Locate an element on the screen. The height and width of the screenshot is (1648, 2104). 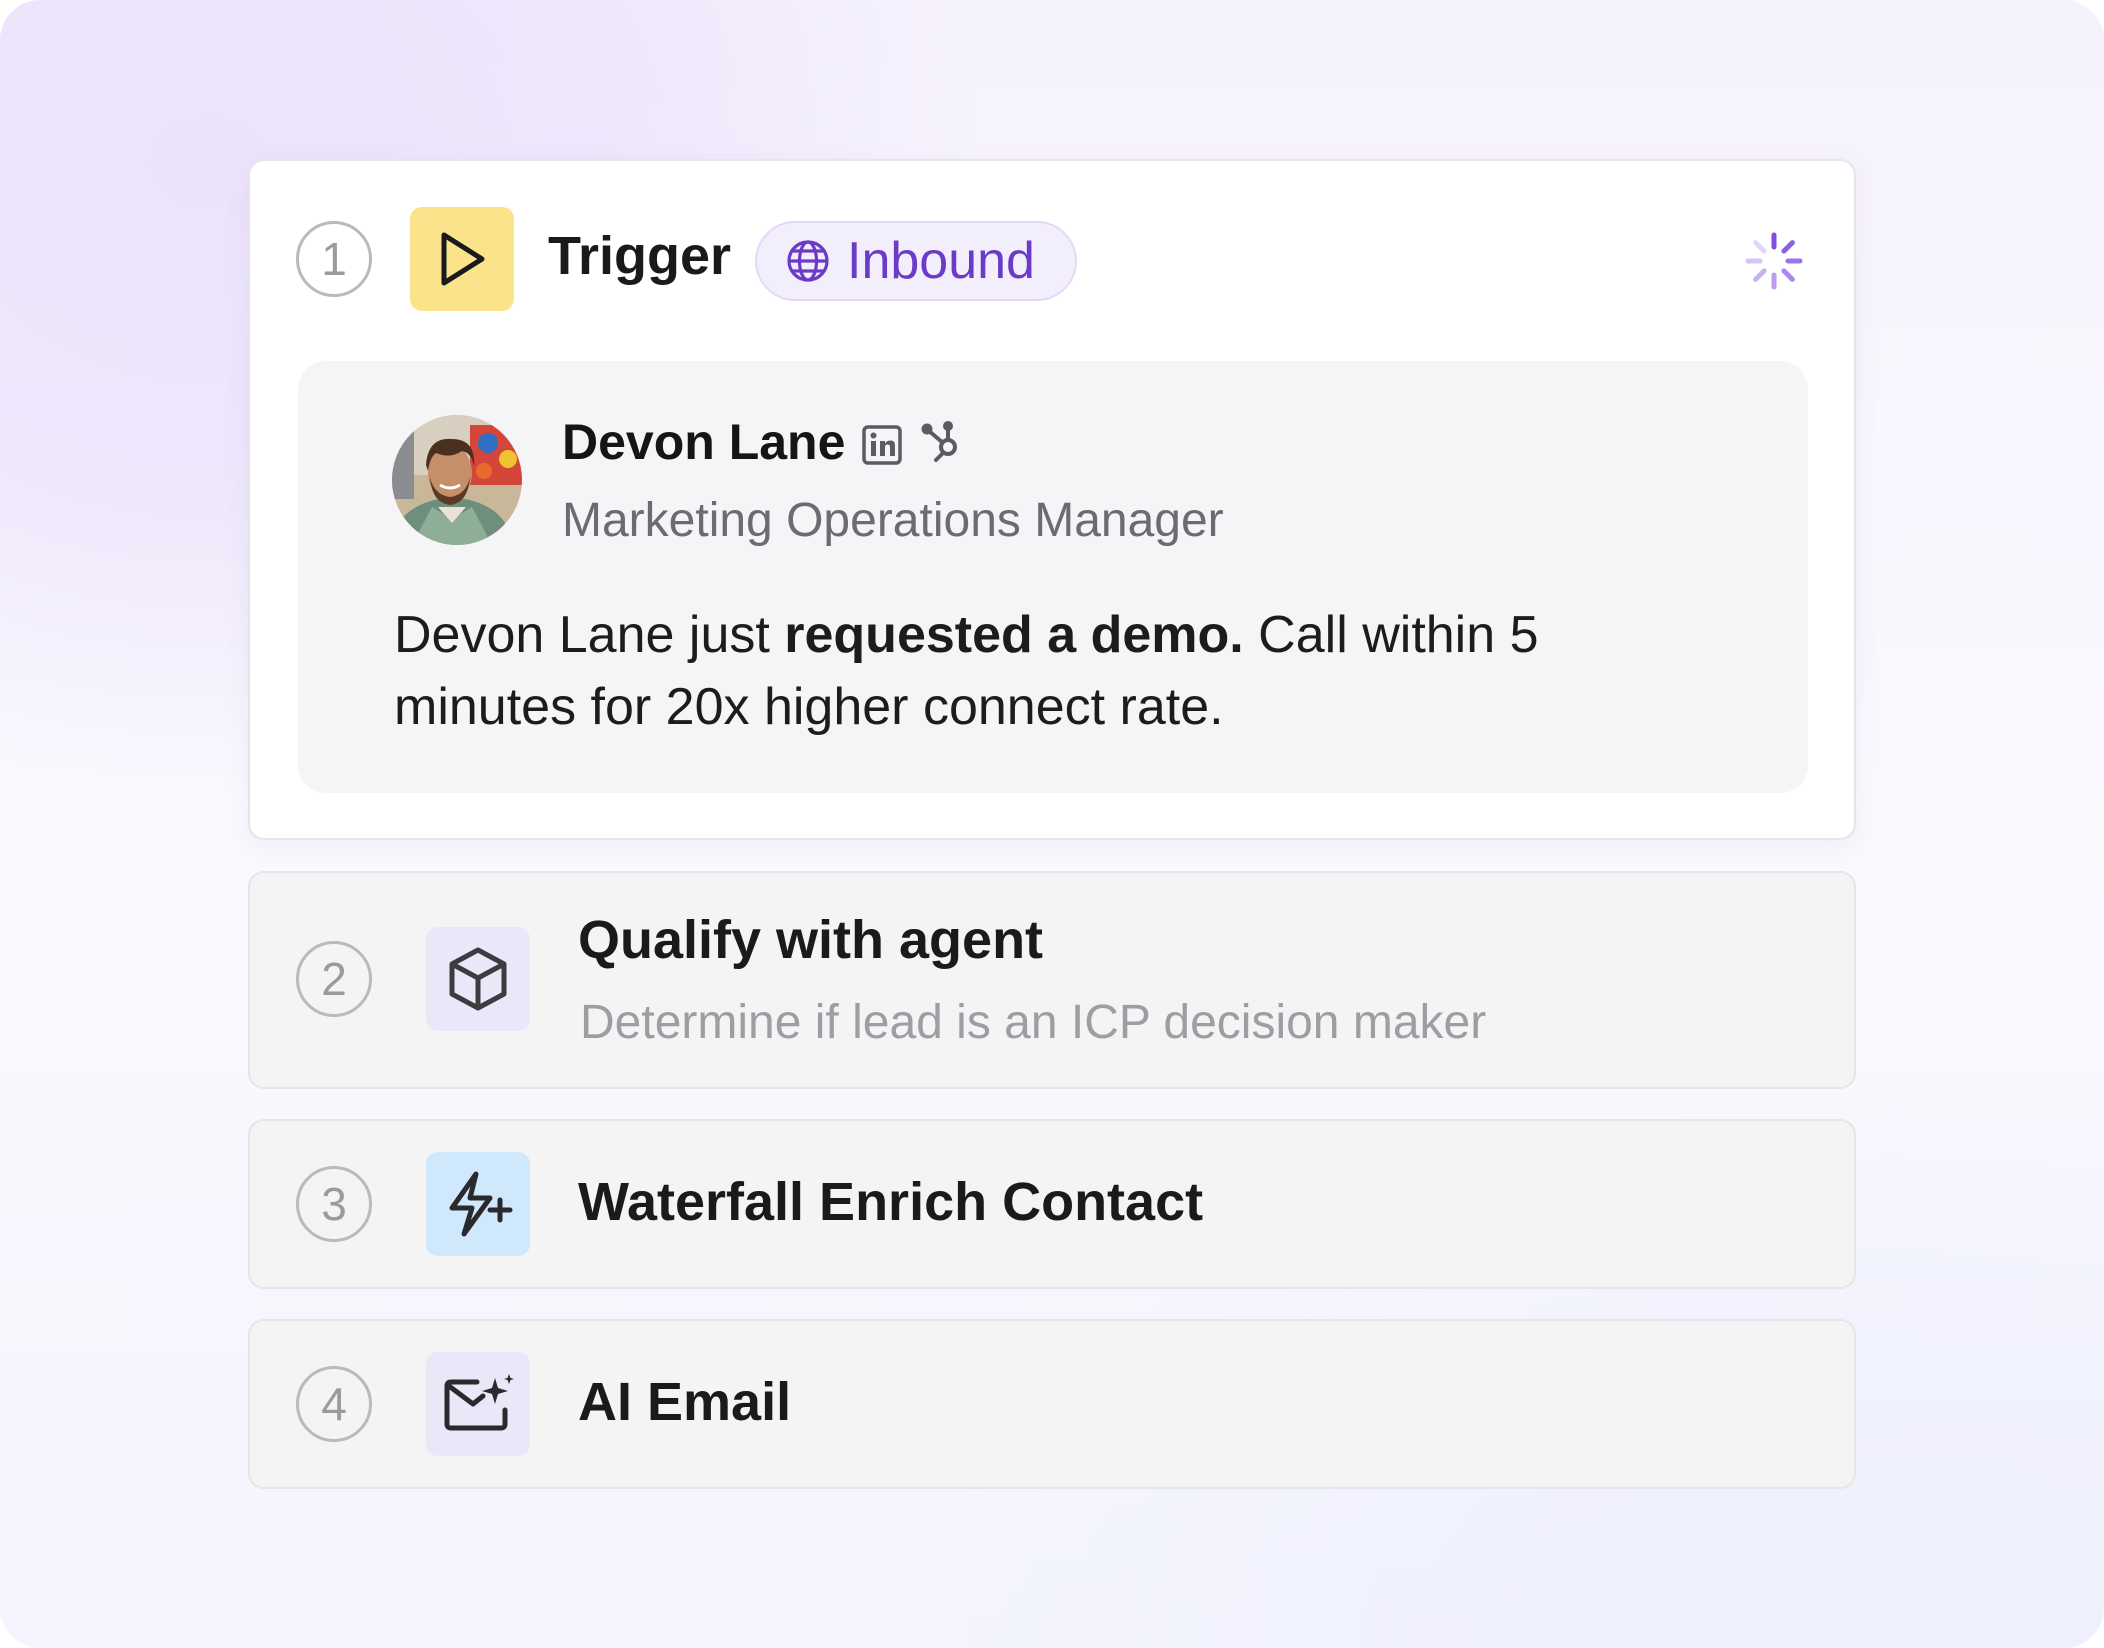
contact-name: Devon Lane is located at coordinates (704, 442).